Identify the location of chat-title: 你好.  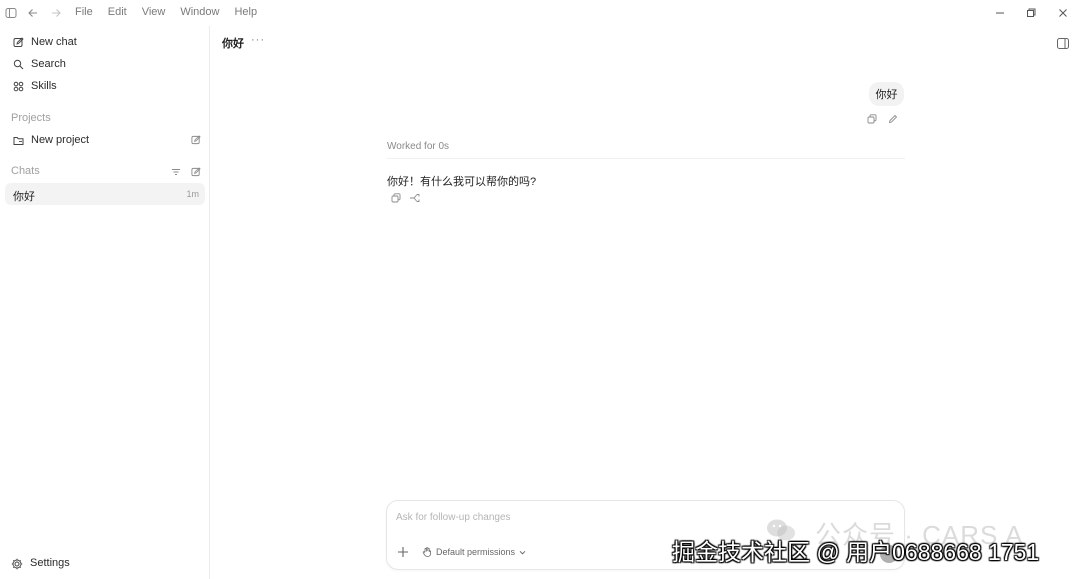
(24, 197).